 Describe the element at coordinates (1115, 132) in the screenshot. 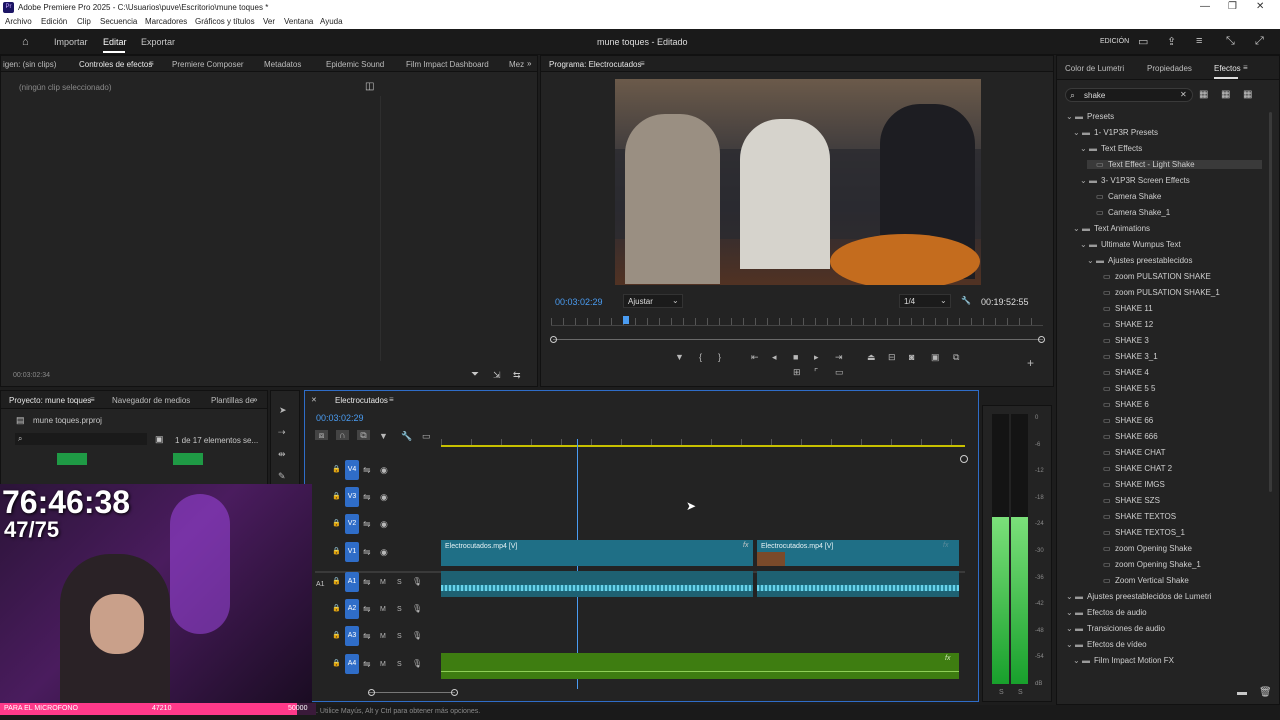

I see `effects-folder: ⌄ ▬ 1- V1P3R Presets` at that location.